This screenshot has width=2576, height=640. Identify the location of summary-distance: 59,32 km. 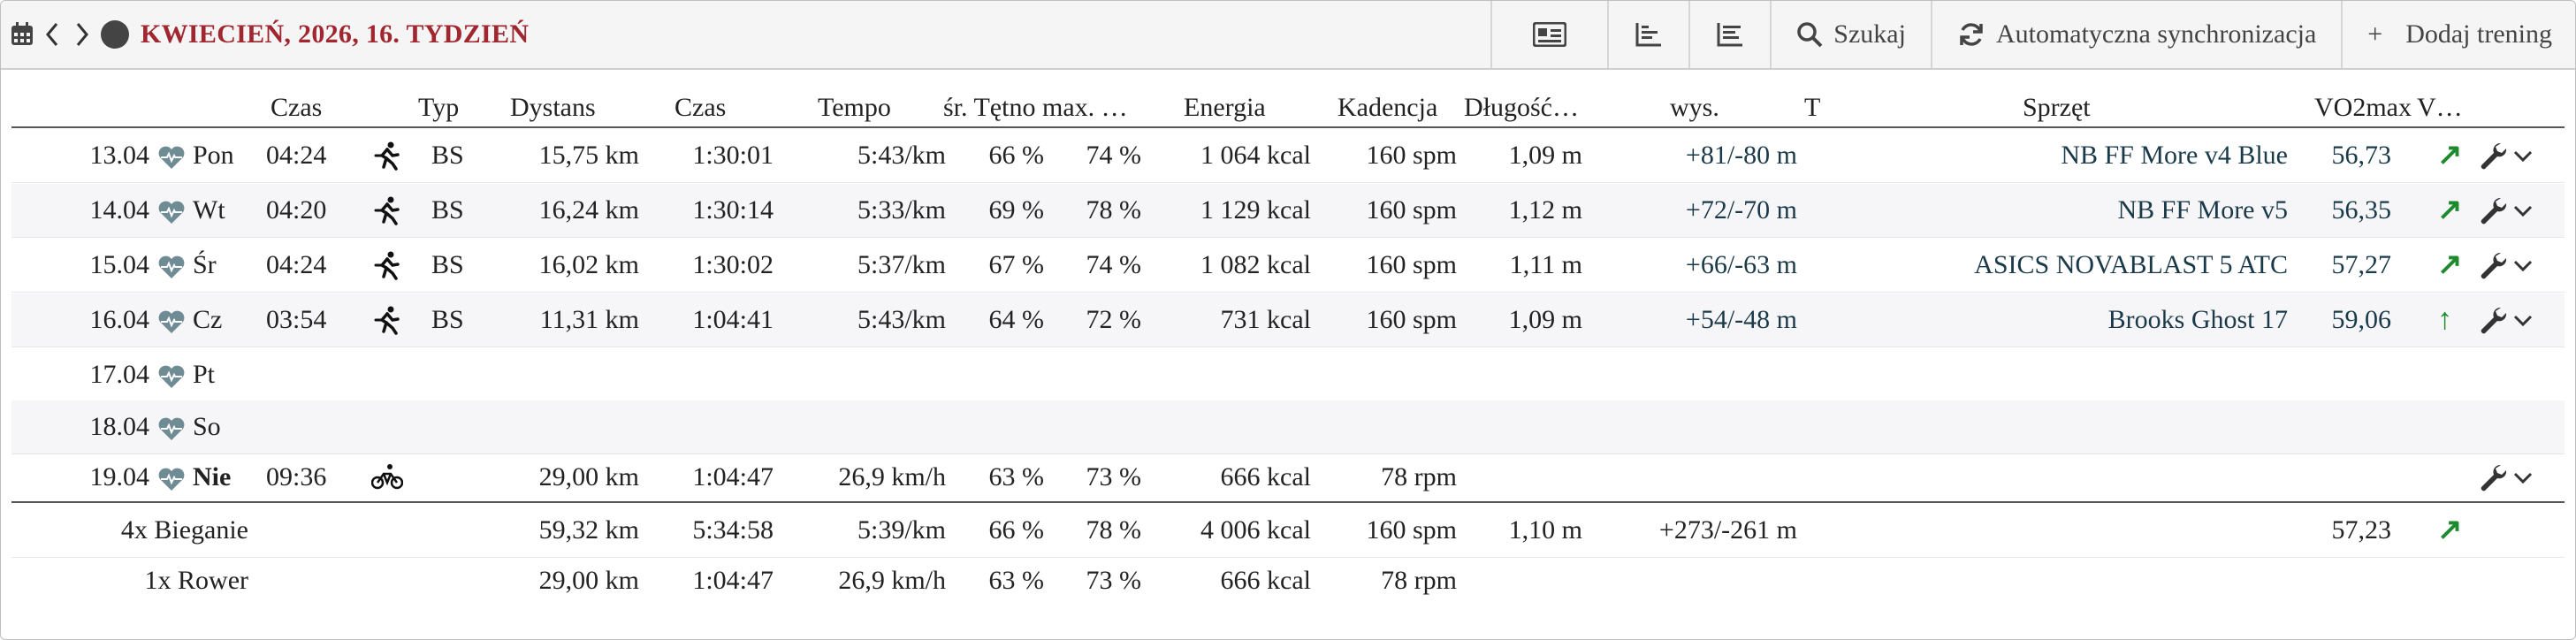
(588, 530).